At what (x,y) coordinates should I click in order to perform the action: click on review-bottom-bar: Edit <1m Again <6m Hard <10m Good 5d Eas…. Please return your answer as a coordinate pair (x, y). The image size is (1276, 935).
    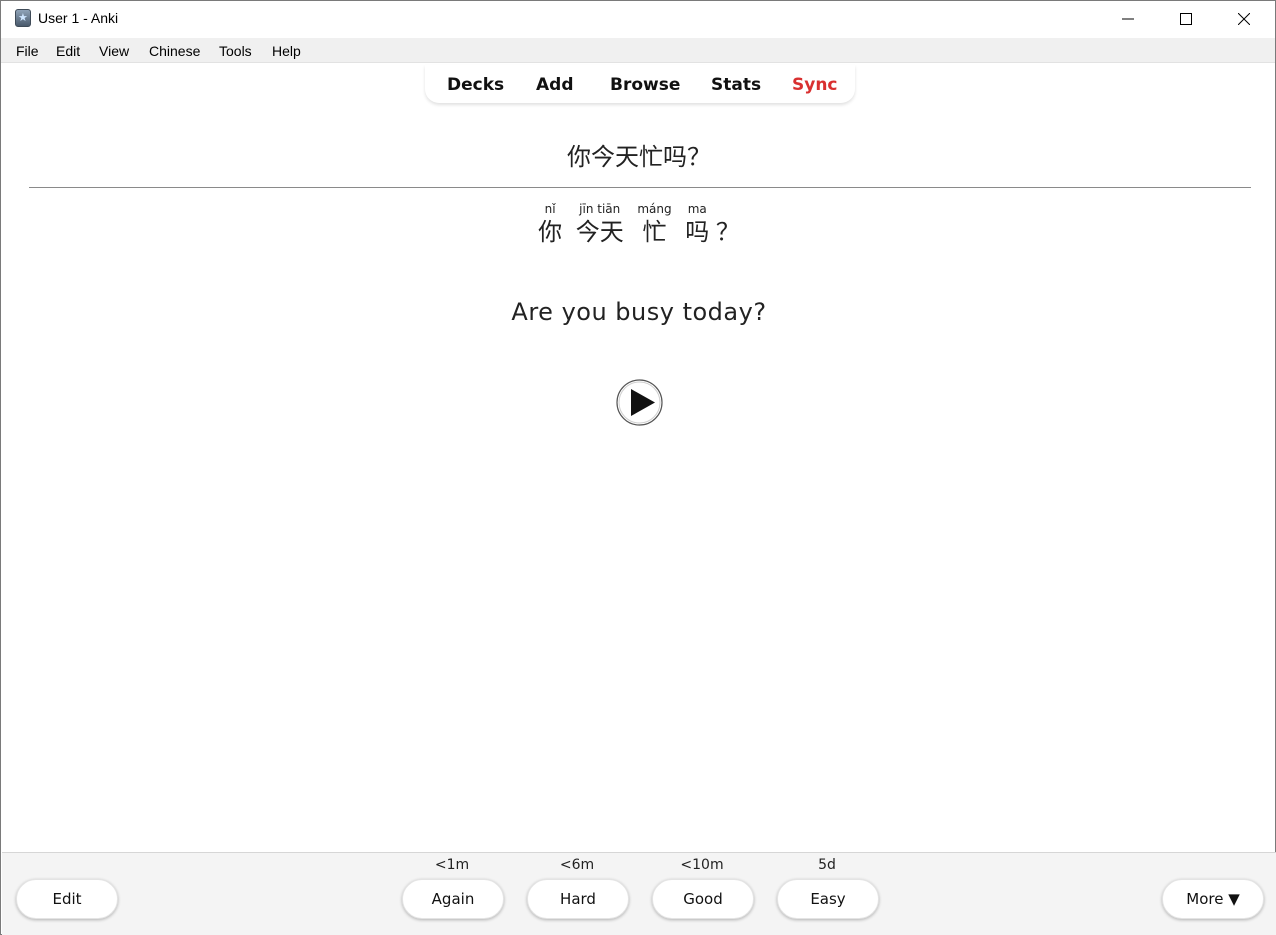
    Looking at the image, I should click on (639, 893).